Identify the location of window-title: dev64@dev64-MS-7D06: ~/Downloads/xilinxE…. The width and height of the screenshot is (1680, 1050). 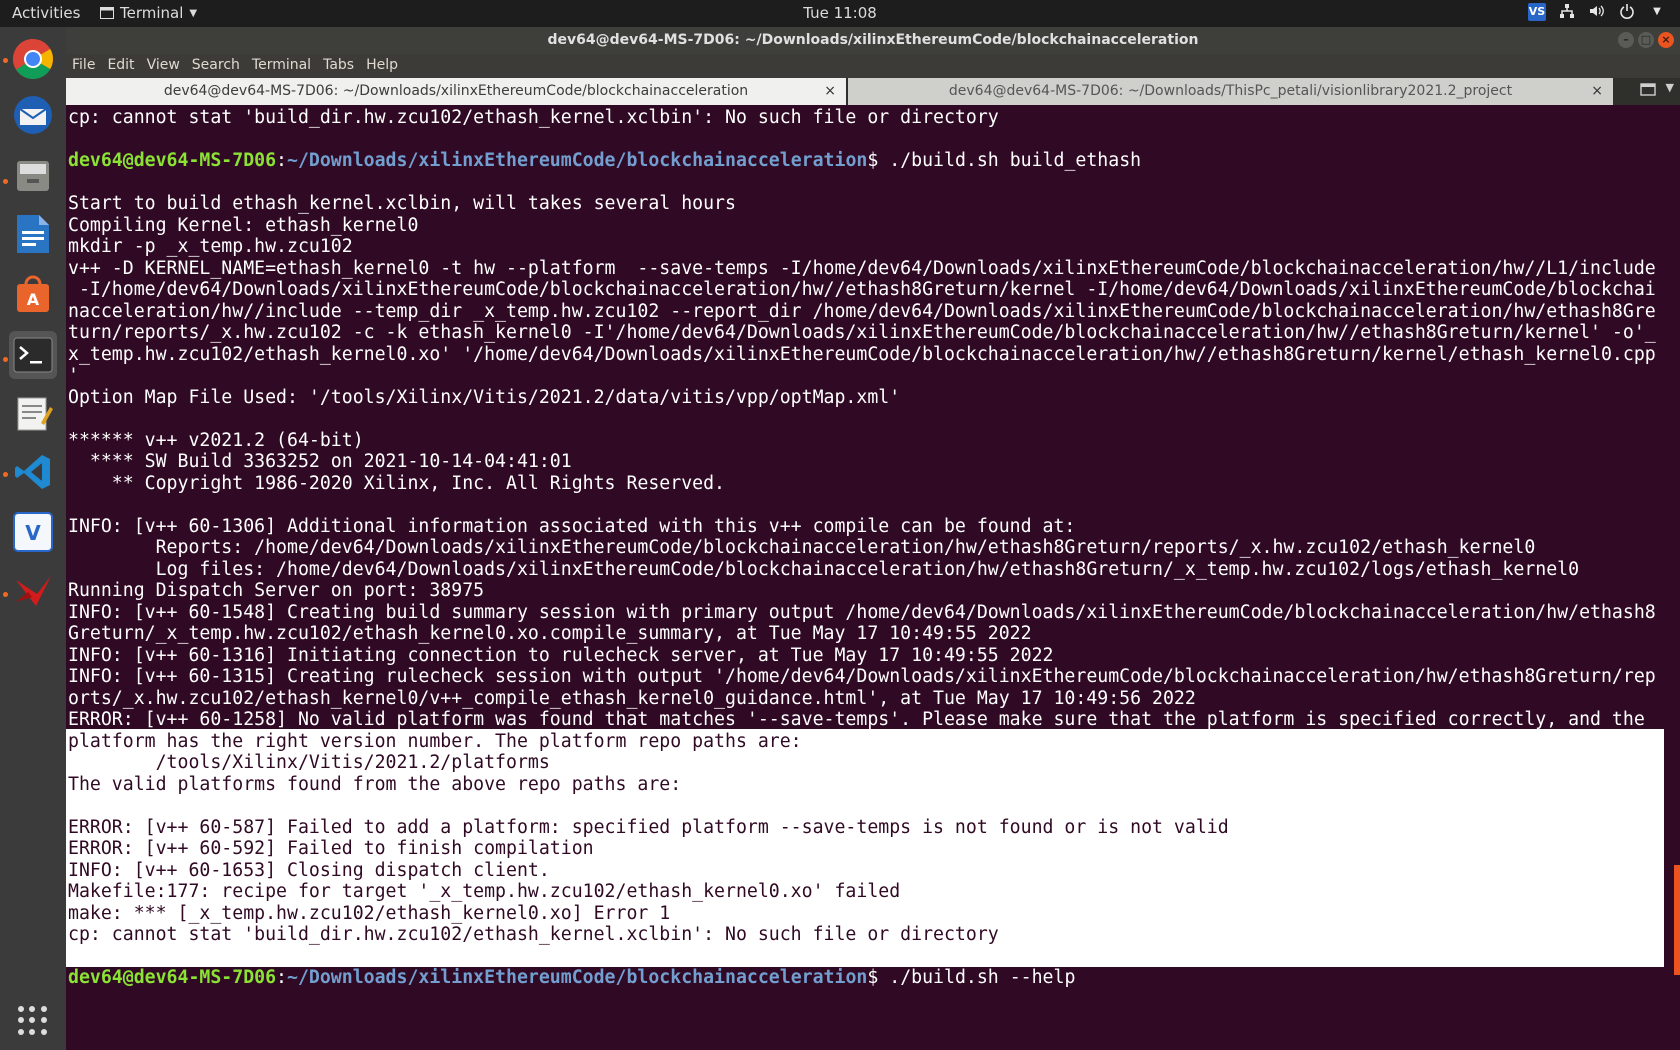
(873, 40).